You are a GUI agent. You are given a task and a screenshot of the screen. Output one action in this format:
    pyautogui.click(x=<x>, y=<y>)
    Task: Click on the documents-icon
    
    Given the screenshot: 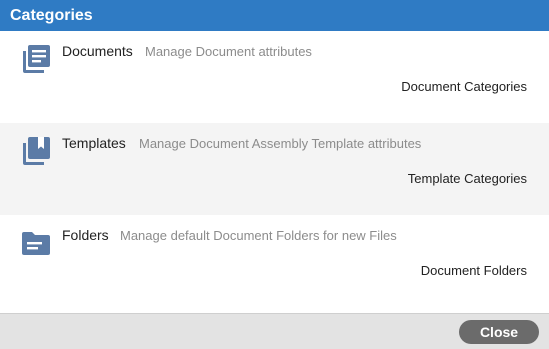 What is the action you would take?
    pyautogui.click(x=36, y=59)
    